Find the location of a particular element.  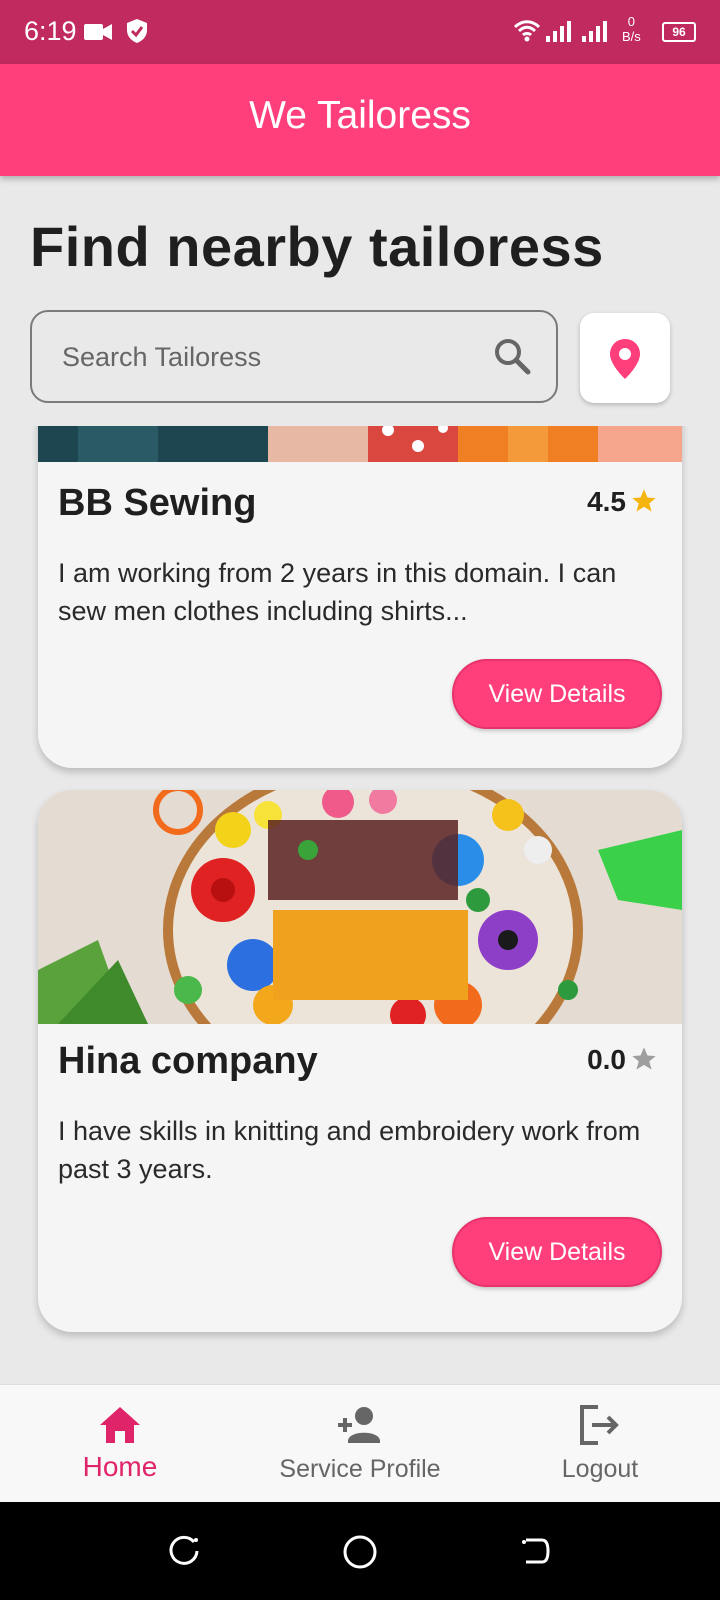

home-icon is located at coordinates (120, 1425).